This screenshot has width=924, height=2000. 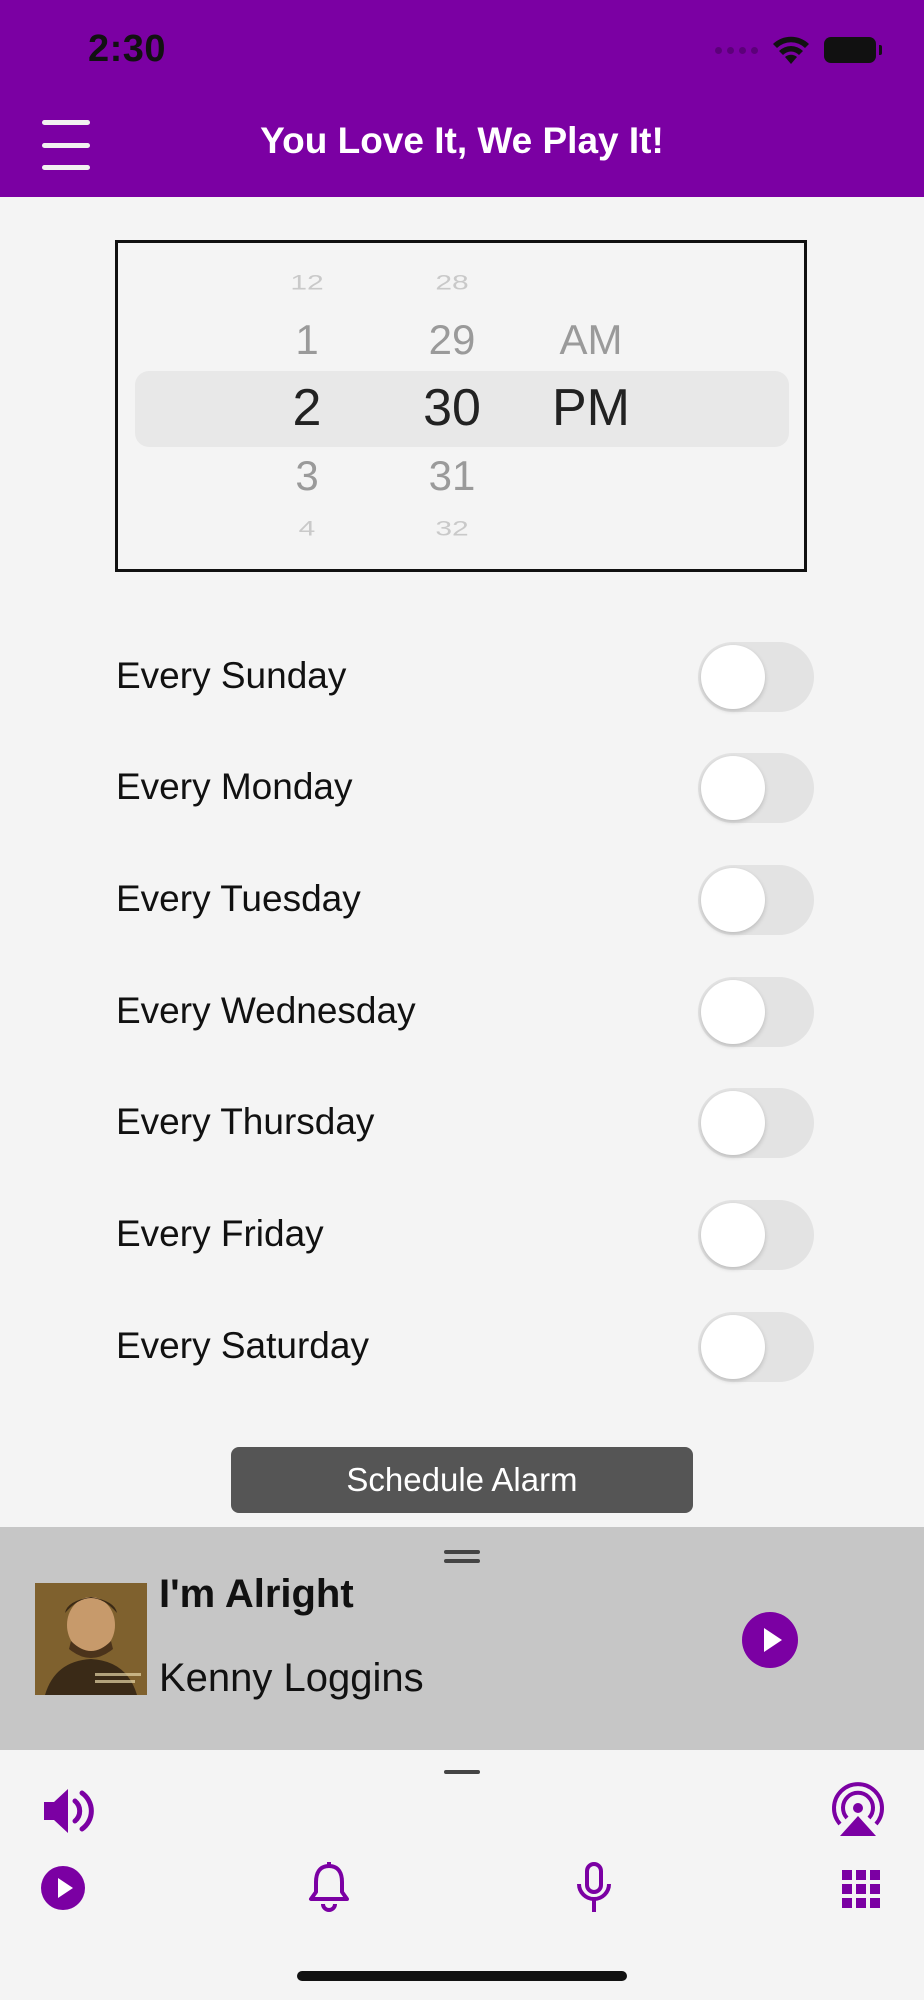 I want to click on day-label-sunday: Every Sunday, so click(x=231, y=675).